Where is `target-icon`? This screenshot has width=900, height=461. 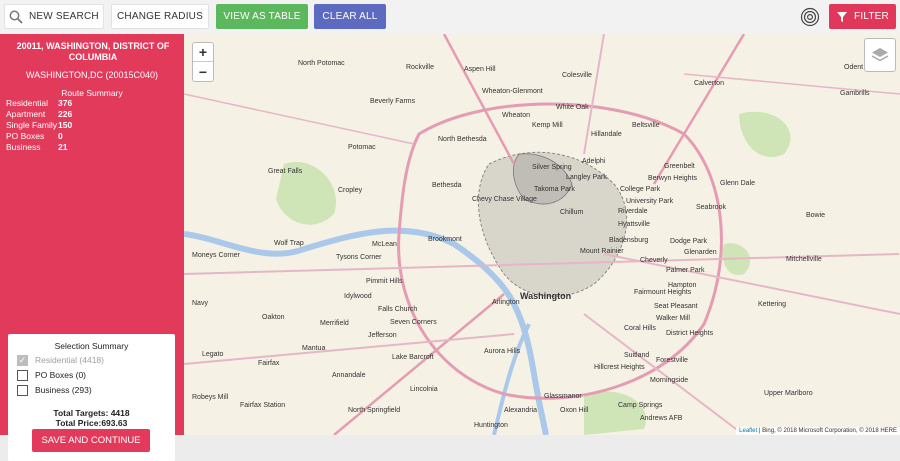 target-icon is located at coordinates (810, 17).